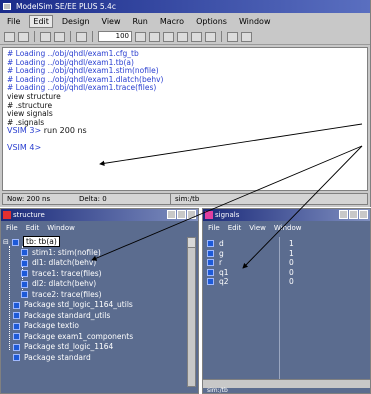  I want to click on folder-icon, so click(23, 36).